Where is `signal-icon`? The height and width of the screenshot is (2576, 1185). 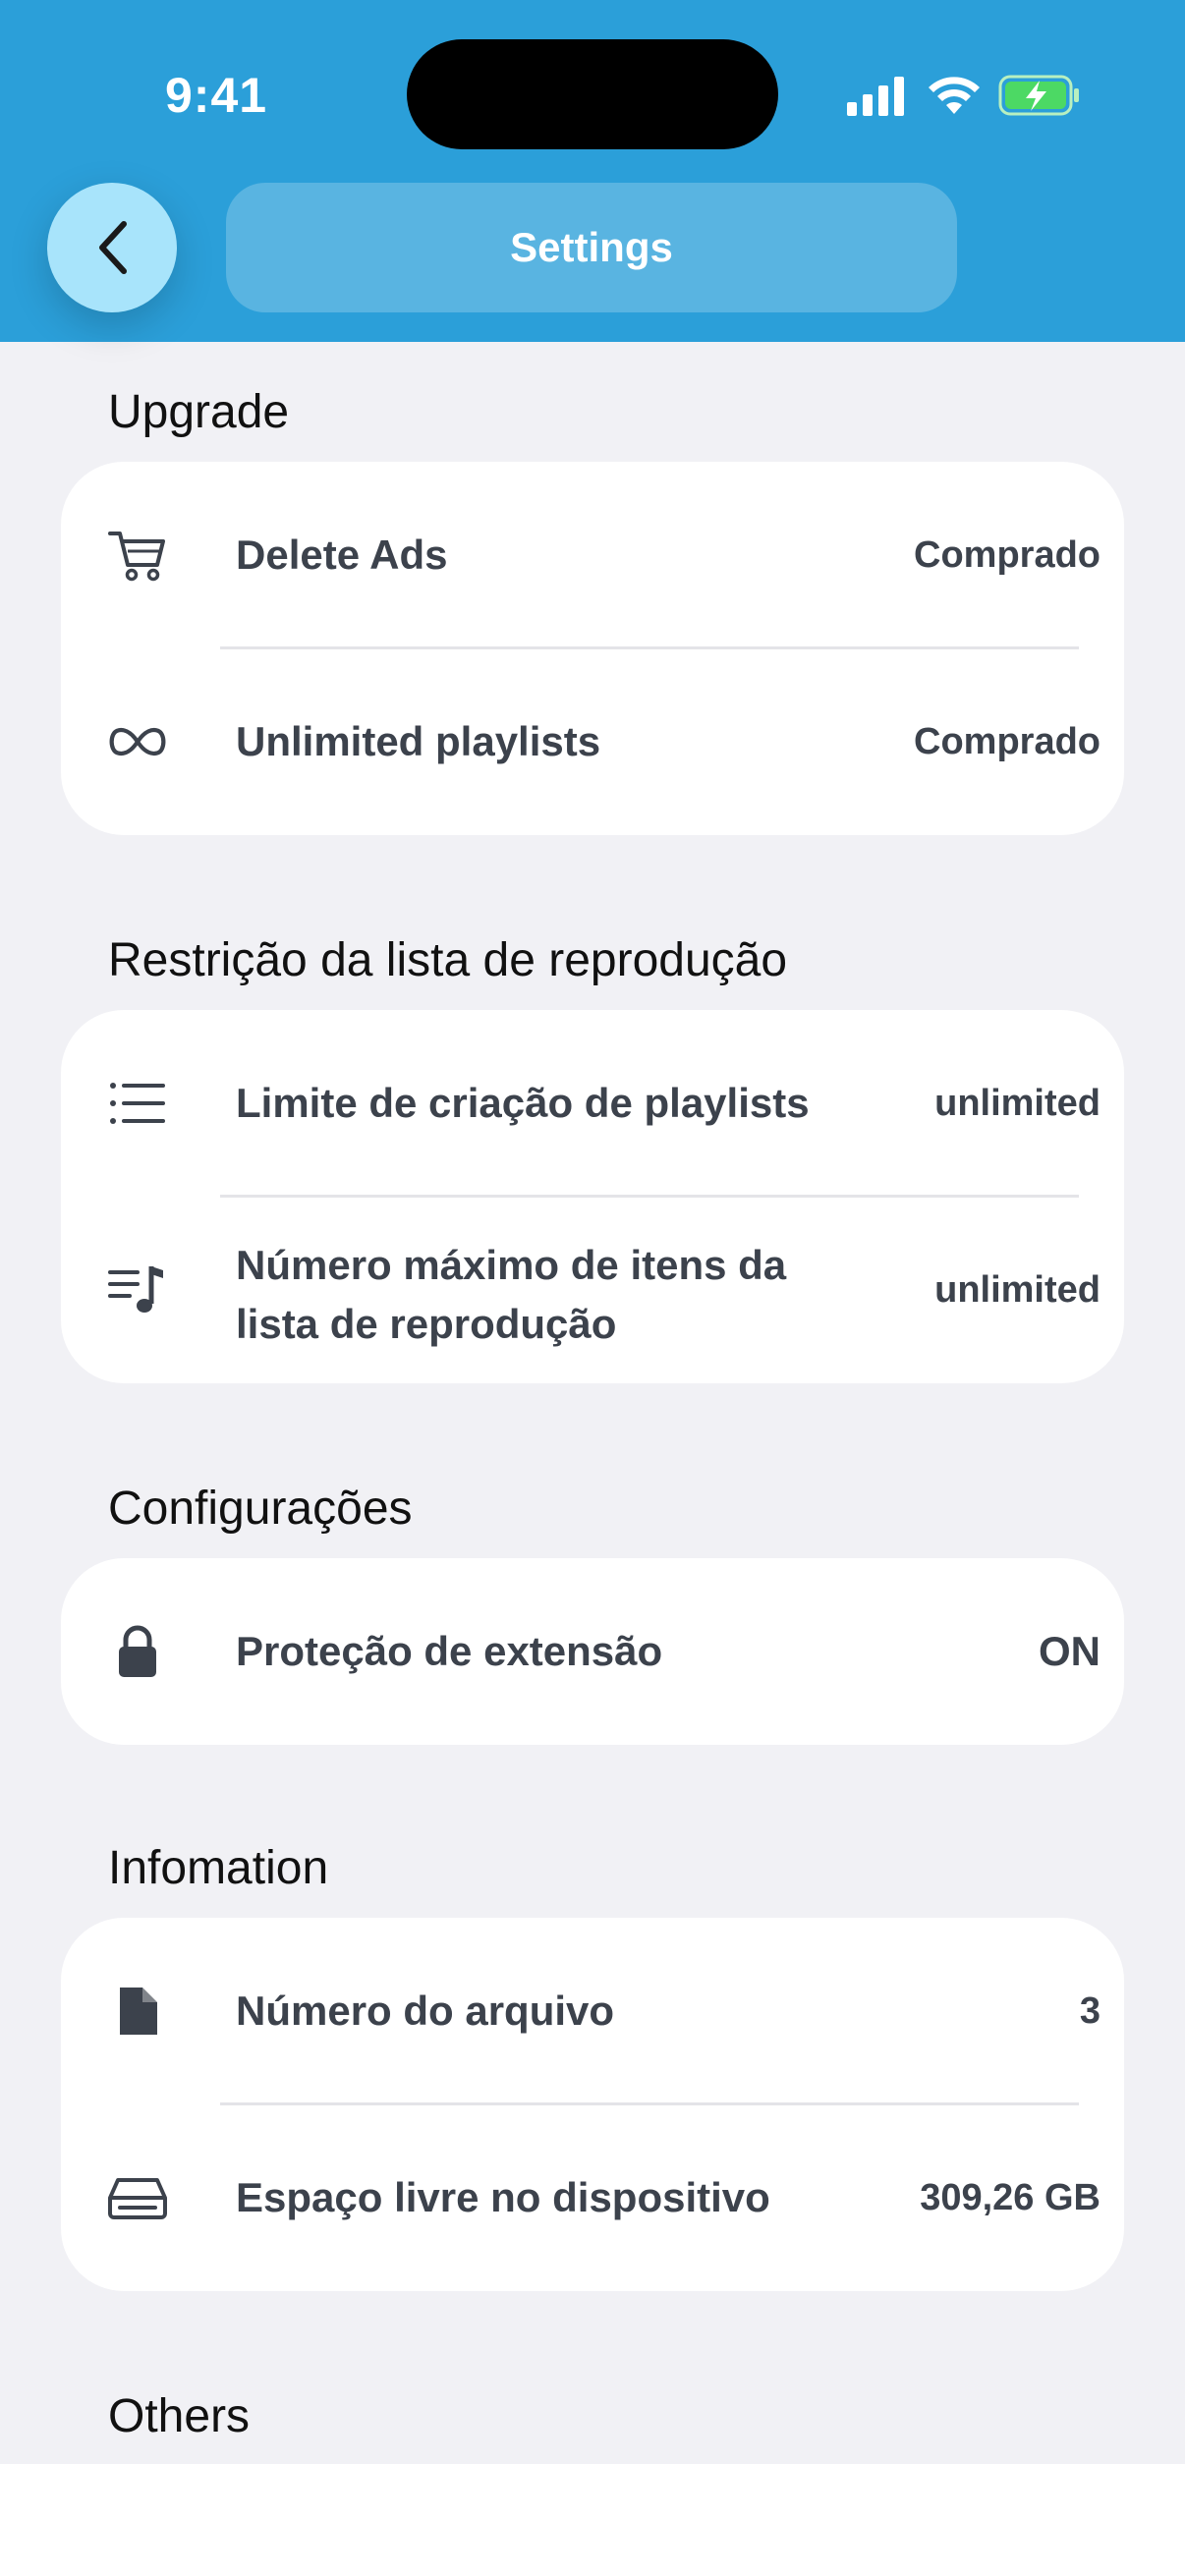 signal-icon is located at coordinates (876, 96).